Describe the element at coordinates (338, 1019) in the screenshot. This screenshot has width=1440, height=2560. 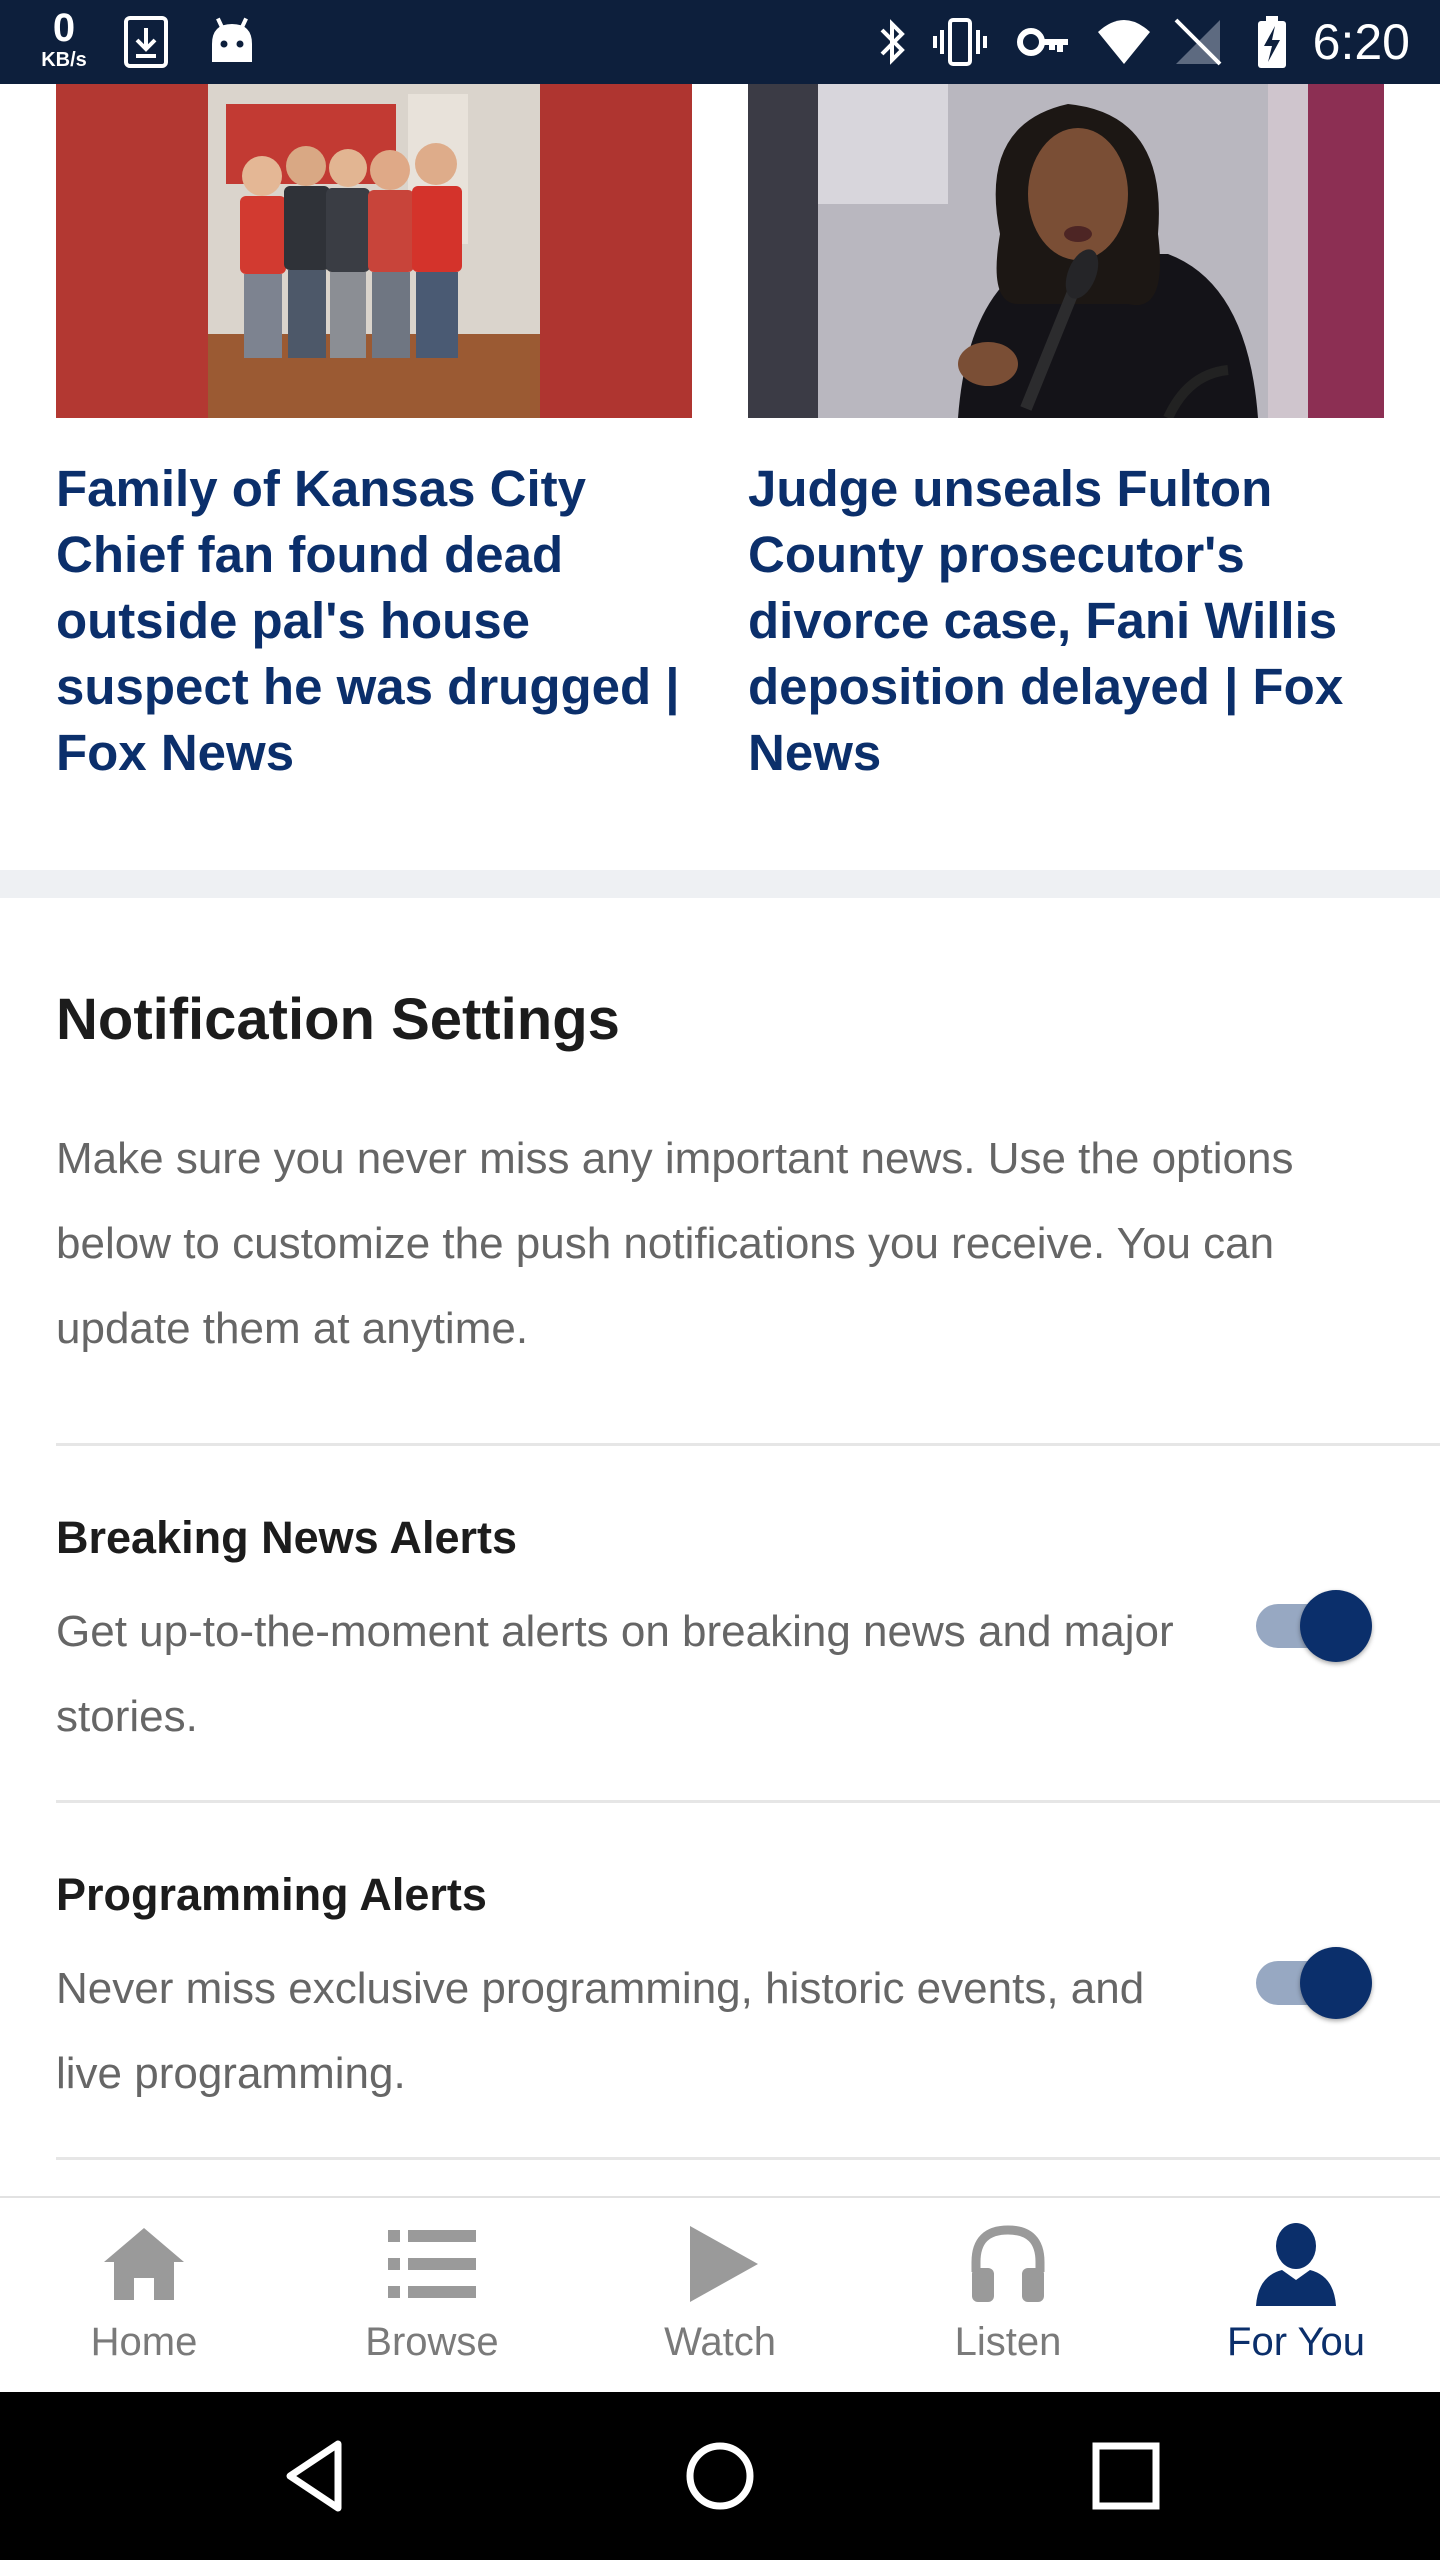
I see `notification-settings-title: Notification Settings` at that location.